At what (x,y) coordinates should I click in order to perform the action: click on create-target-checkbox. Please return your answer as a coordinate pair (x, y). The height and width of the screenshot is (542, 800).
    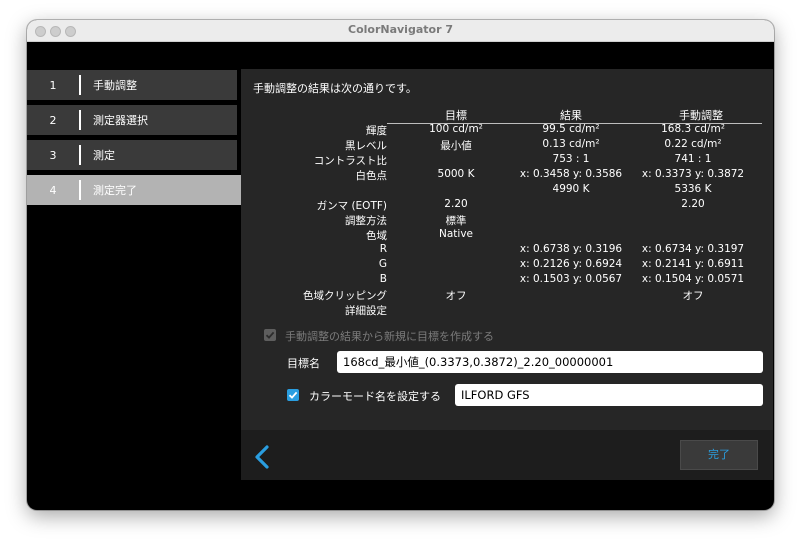
    Looking at the image, I should click on (270, 335).